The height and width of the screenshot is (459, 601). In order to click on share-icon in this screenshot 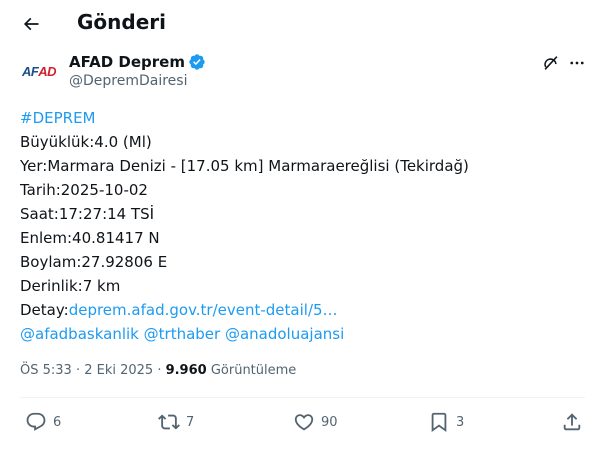, I will do `click(572, 422)`.